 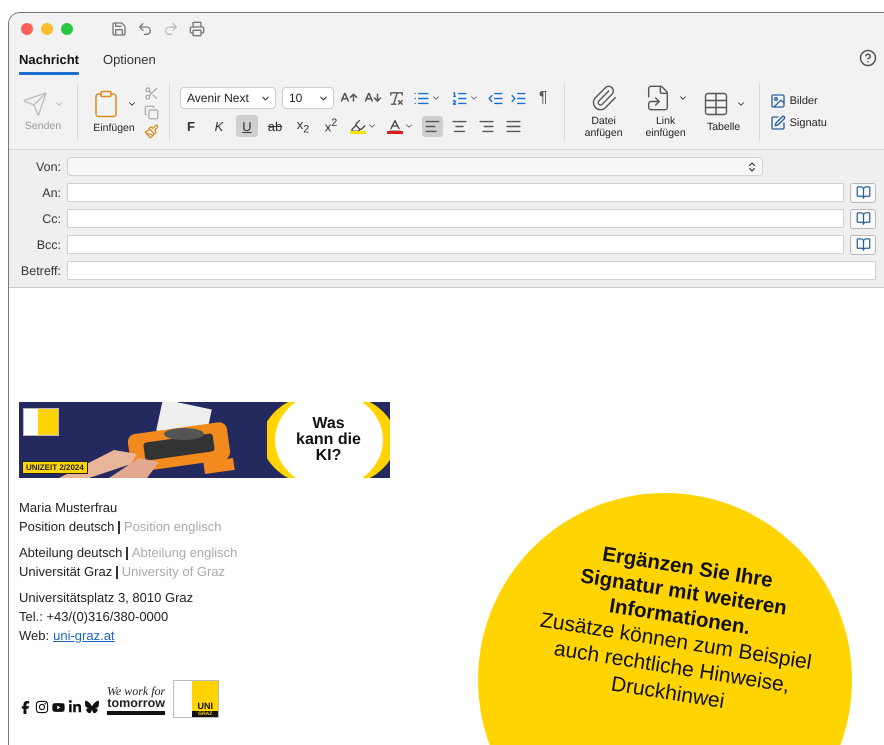 I want to click on up-down-icon, so click(x=752, y=166).